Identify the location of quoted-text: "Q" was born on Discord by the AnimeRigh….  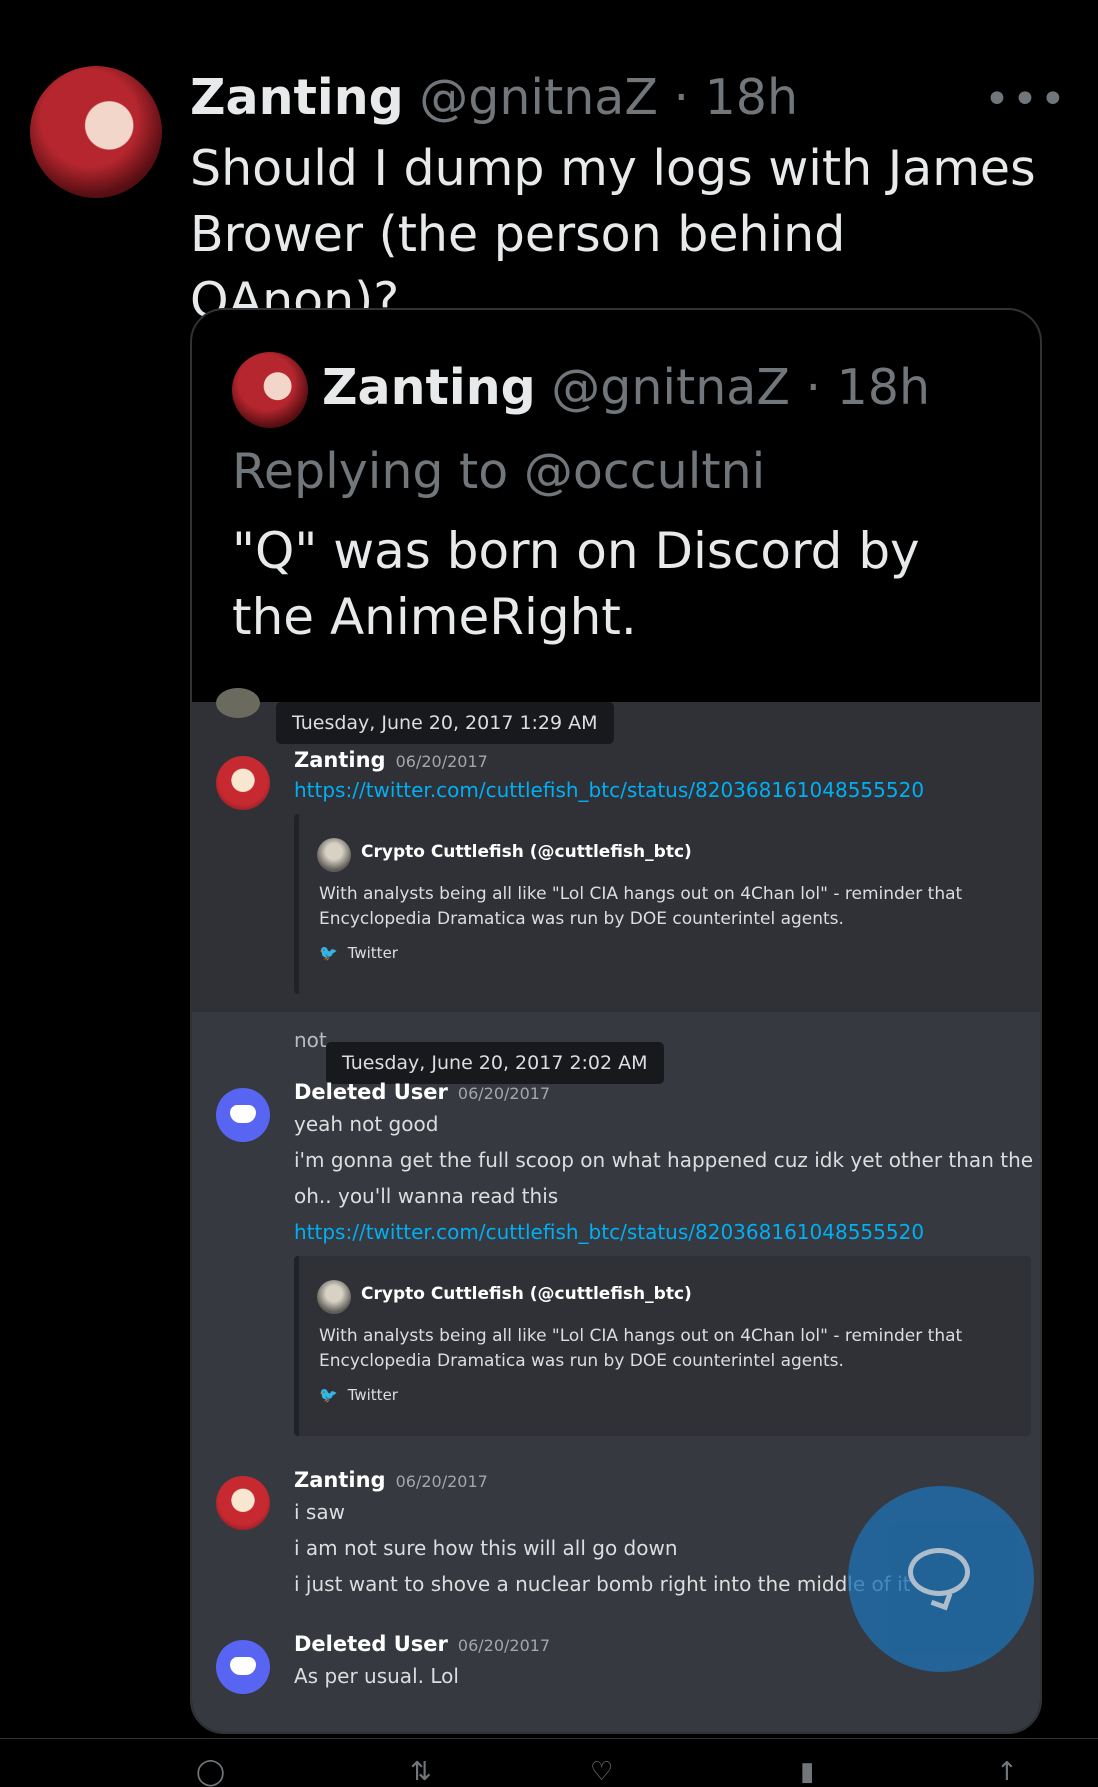
(576, 584).